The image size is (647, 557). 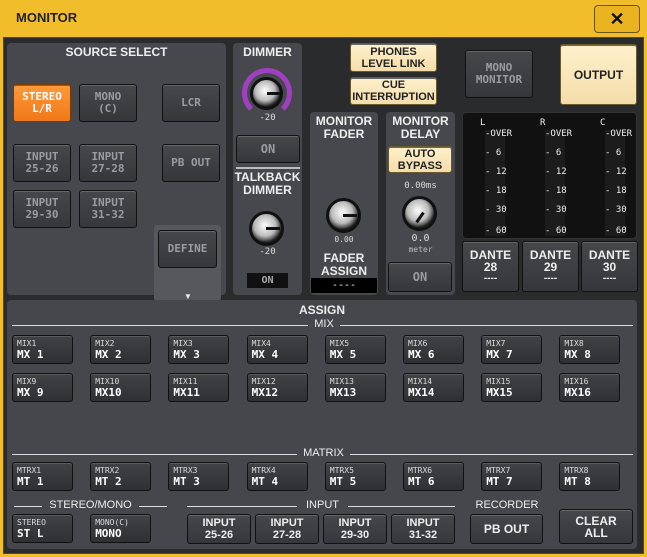 What do you see at coordinates (277, 476) in the screenshot?
I see `assign-matrix-button: MTRX4 MT 4` at bounding box center [277, 476].